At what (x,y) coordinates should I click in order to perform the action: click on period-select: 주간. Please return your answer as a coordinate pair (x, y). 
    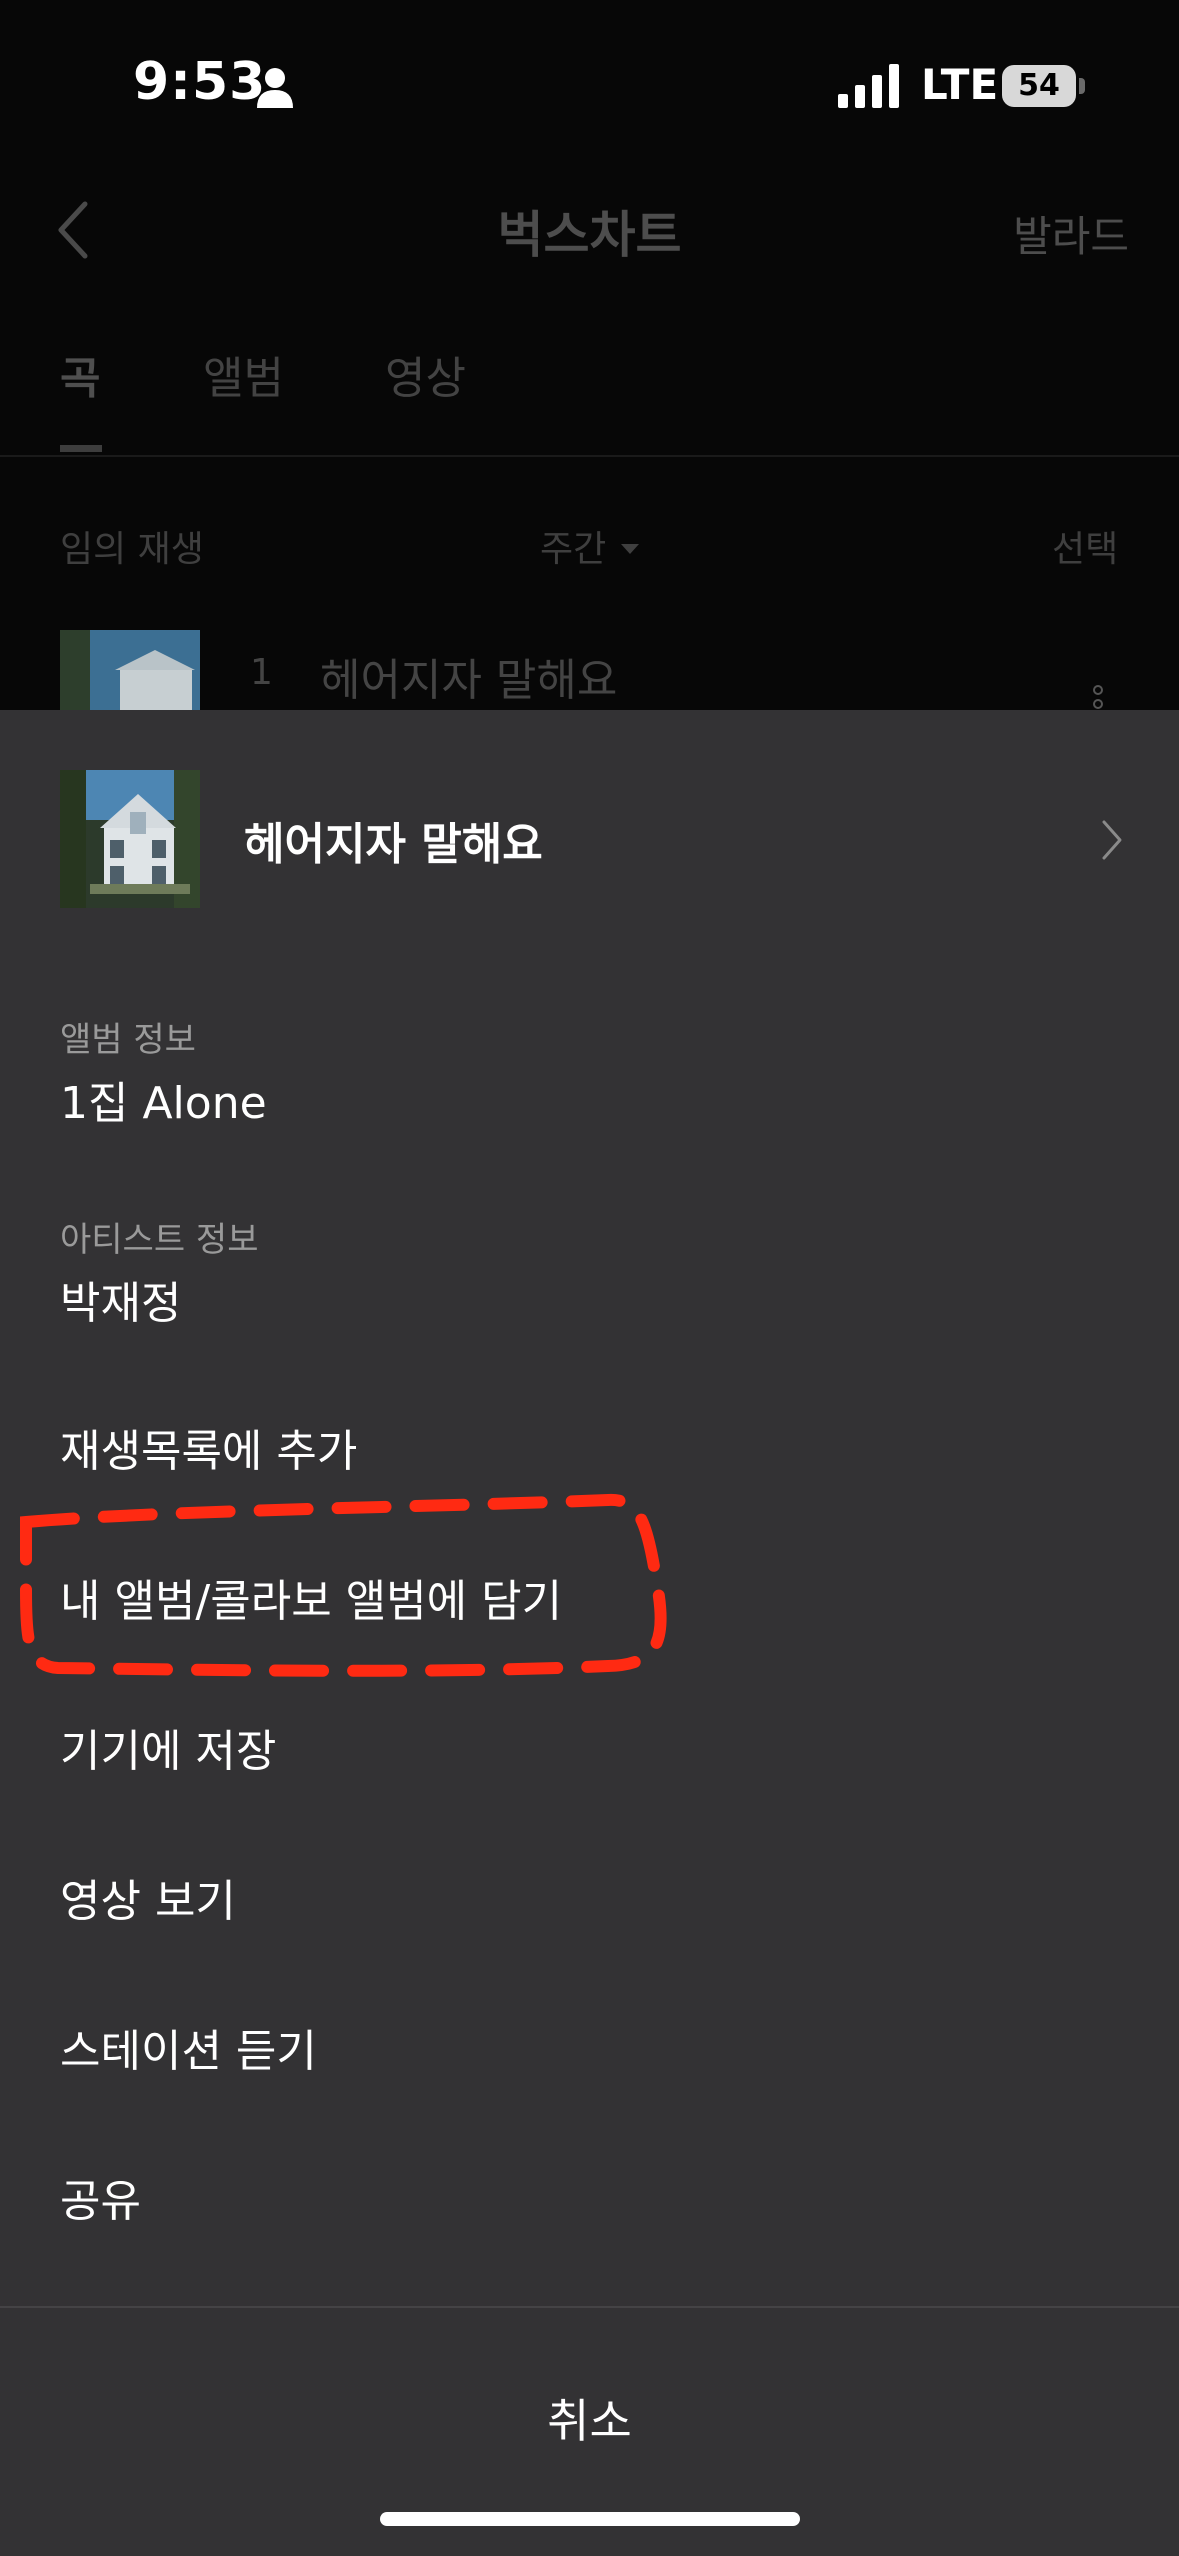
    Looking at the image, I should click on (573, 546).